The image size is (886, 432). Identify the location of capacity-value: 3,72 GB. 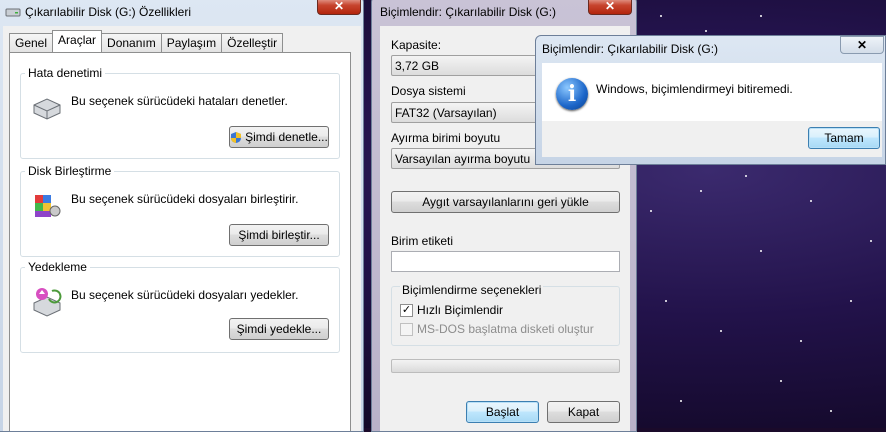
(417, 66).